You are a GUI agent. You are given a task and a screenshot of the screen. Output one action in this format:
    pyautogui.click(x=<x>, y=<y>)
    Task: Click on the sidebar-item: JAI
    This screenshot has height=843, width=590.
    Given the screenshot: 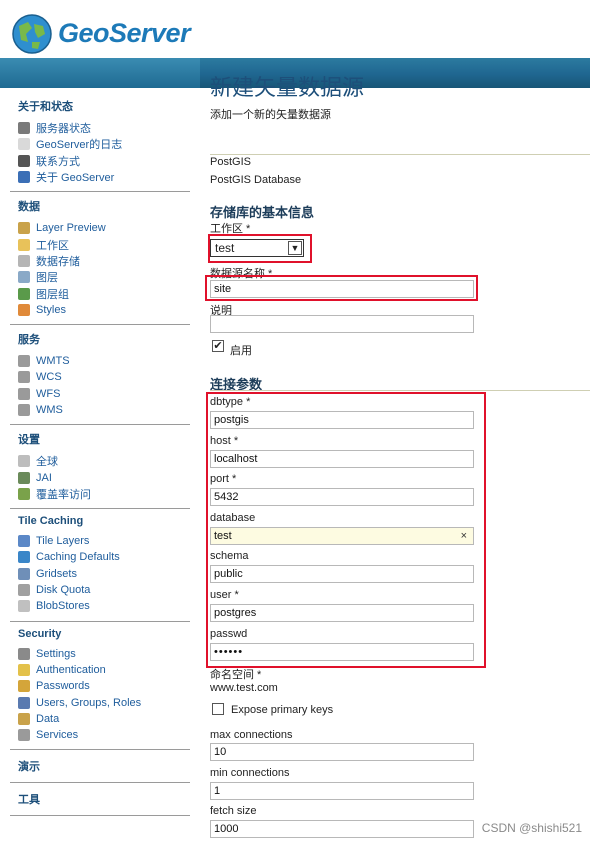 What is the action you would take?
    pyautogui.click(x=104, y=477)
    